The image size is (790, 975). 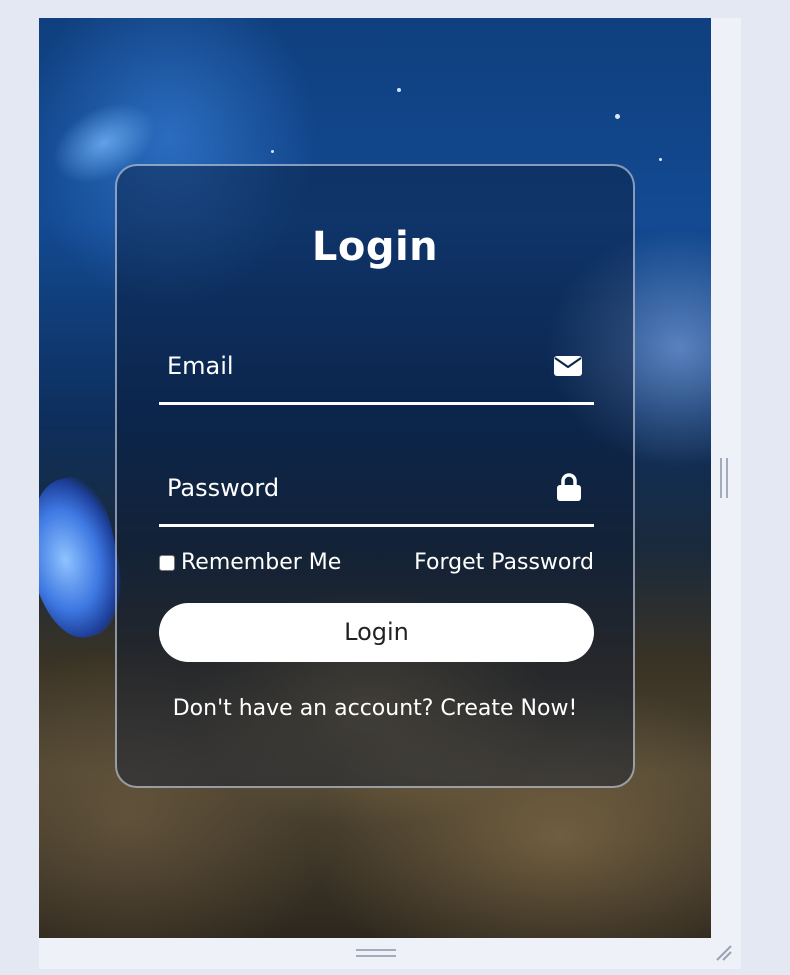 I want to click on email-label: Email, so click(x=200, y=366).